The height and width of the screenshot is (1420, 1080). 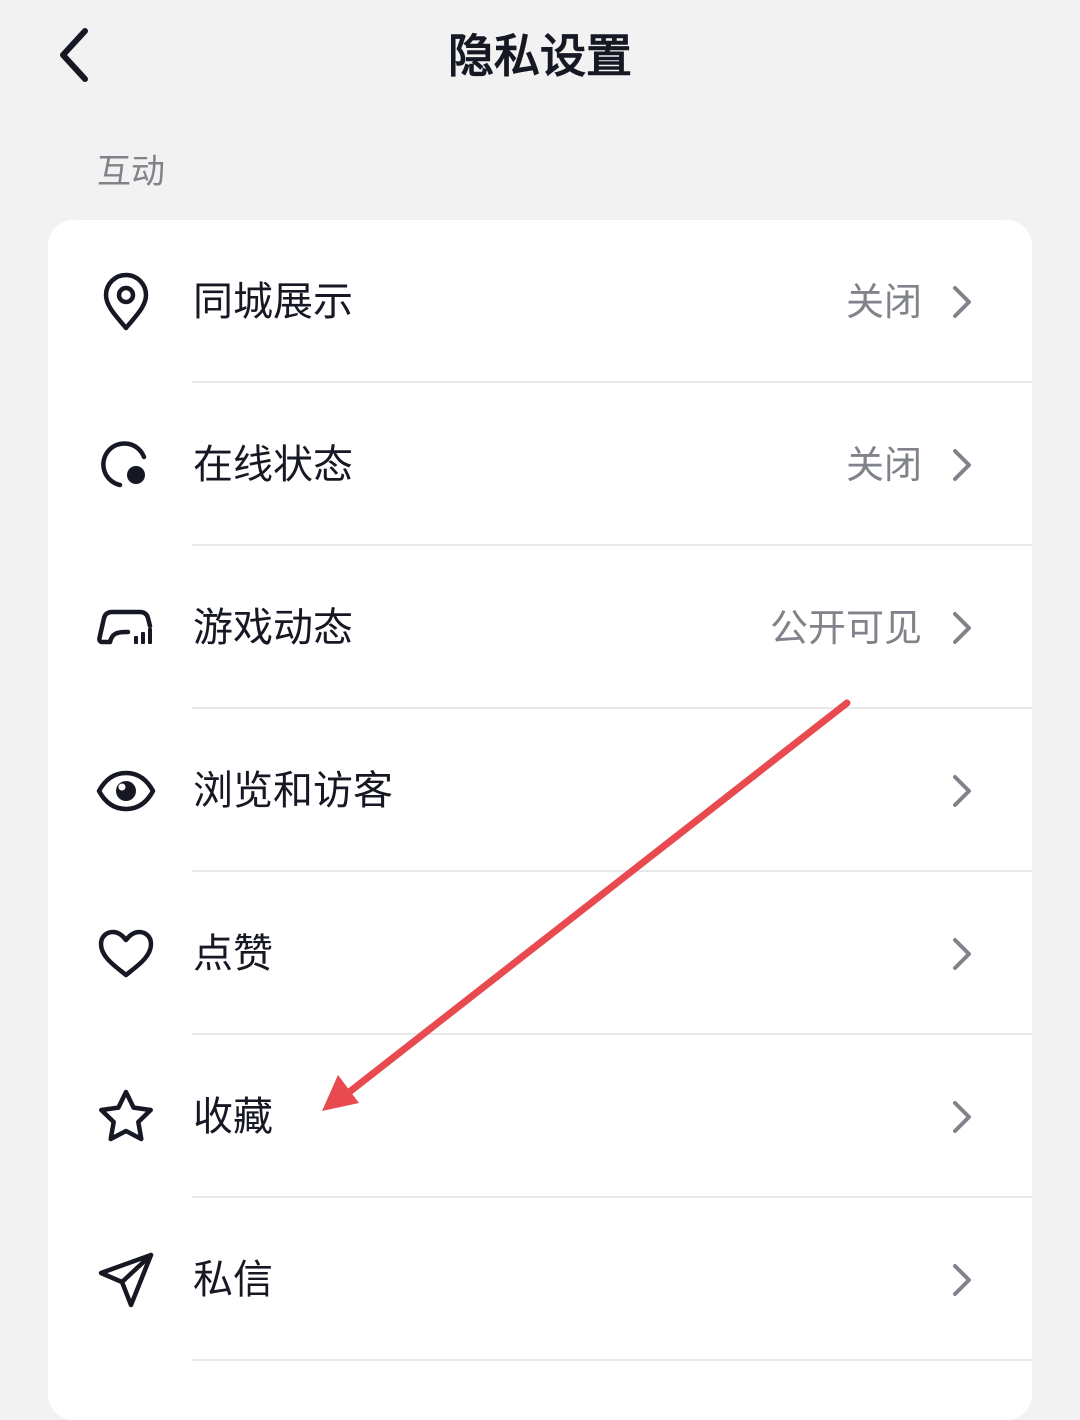 What do you see at coordinates (126, 954) in the screenshot?
I see `heart-icon` at bounding box center [126, 954].